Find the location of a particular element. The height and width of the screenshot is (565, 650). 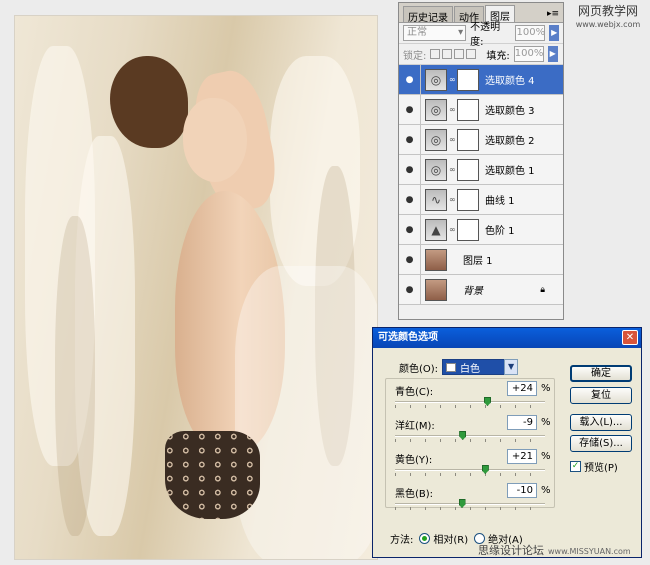

reset-button: 复位 is located at coordinates (601, 395).